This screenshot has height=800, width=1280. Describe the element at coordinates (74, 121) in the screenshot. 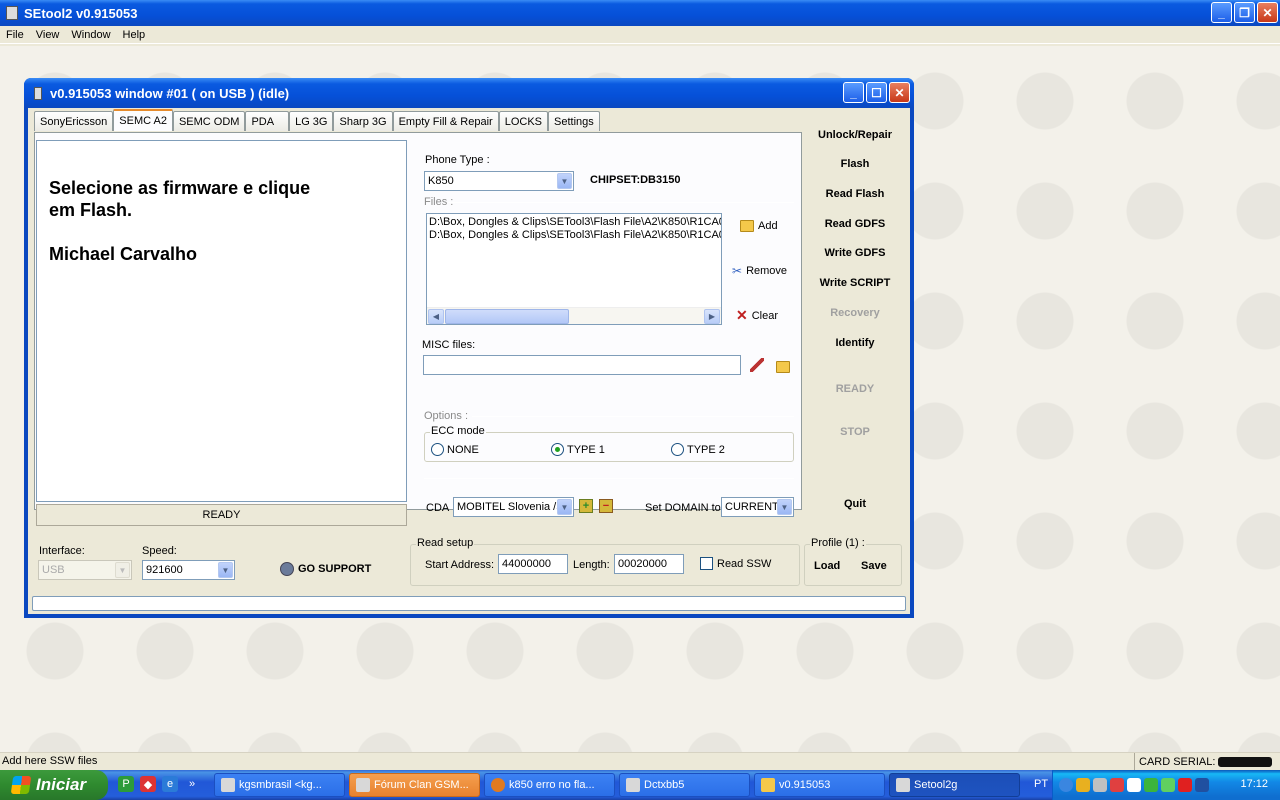

I see `tab-sonyericsson: SonyEricsson` at that location.